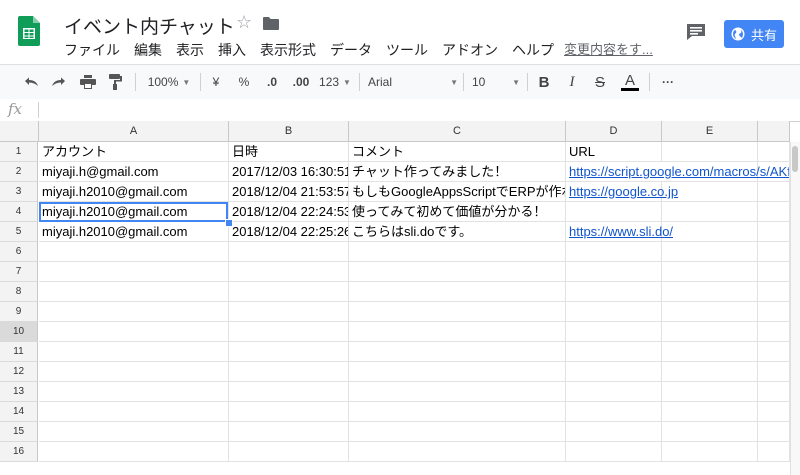 The image size is (800, 475). What do you see at coordinates (31, 82) in the screenshot?
I see `undo-icon` at bounding box center [31, 82].